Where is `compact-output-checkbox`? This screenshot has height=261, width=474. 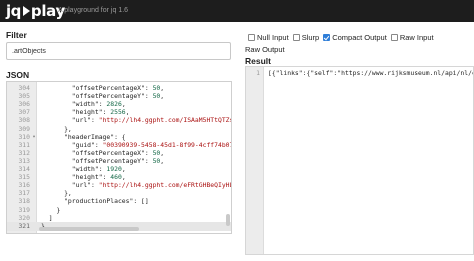
compact-output-checkbox is located at coordinates (327, 37).